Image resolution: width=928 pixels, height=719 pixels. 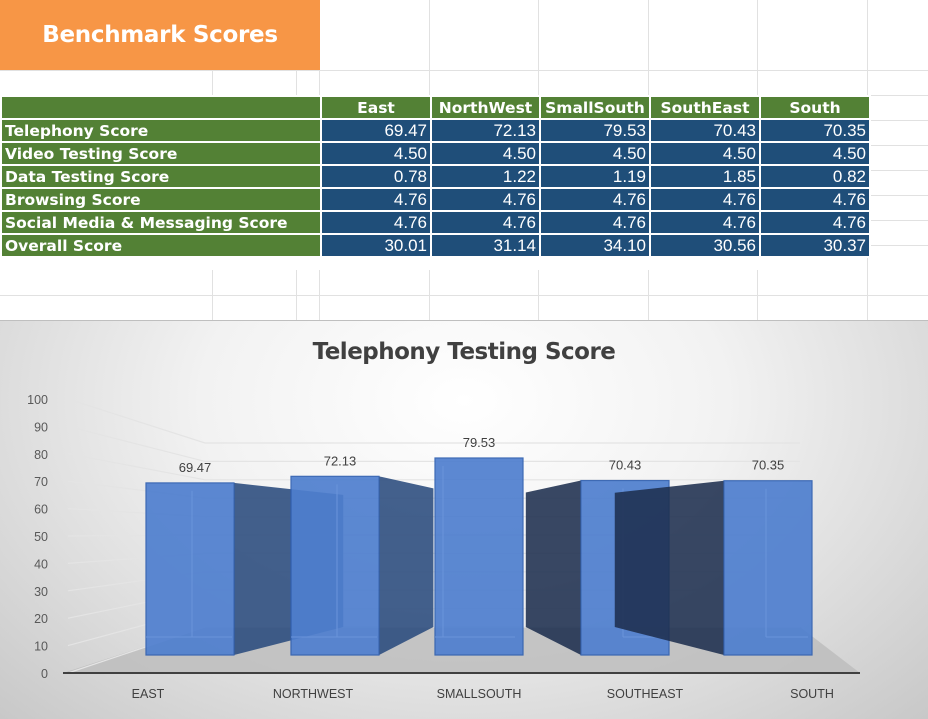 What do you see at coordinates (815, 130) in the screenshot?
I see `score-cell: 70.35` at bounding box center [815, 130].